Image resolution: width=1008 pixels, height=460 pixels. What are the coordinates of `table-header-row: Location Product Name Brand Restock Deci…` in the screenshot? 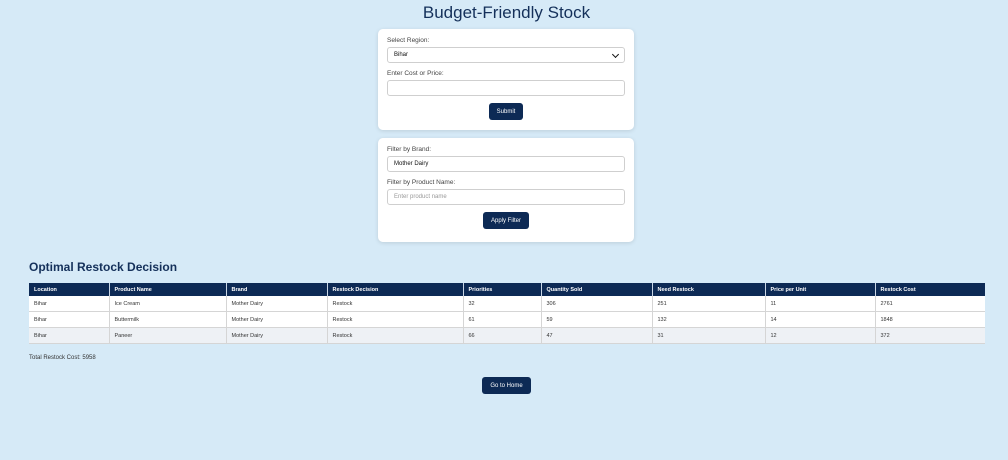 It's located at (507, 289).